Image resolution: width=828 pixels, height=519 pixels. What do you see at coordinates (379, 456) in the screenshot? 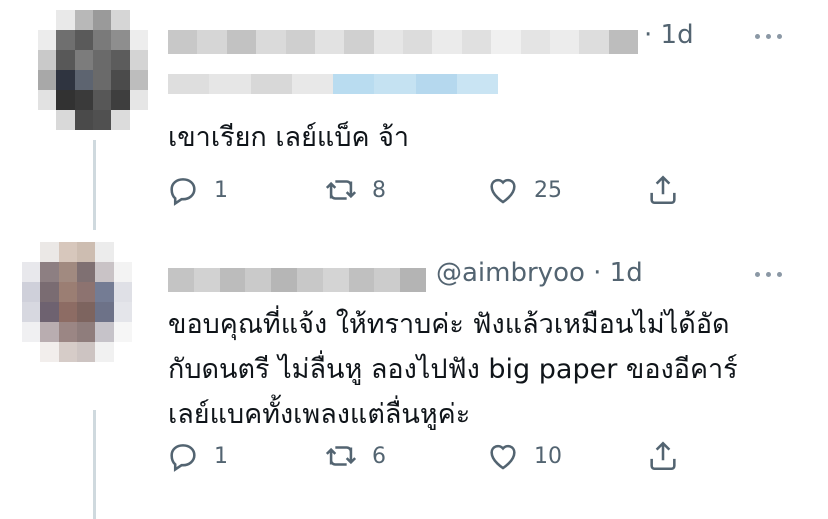
I see `retweet-count: 6` at bounding box center [379, 456].